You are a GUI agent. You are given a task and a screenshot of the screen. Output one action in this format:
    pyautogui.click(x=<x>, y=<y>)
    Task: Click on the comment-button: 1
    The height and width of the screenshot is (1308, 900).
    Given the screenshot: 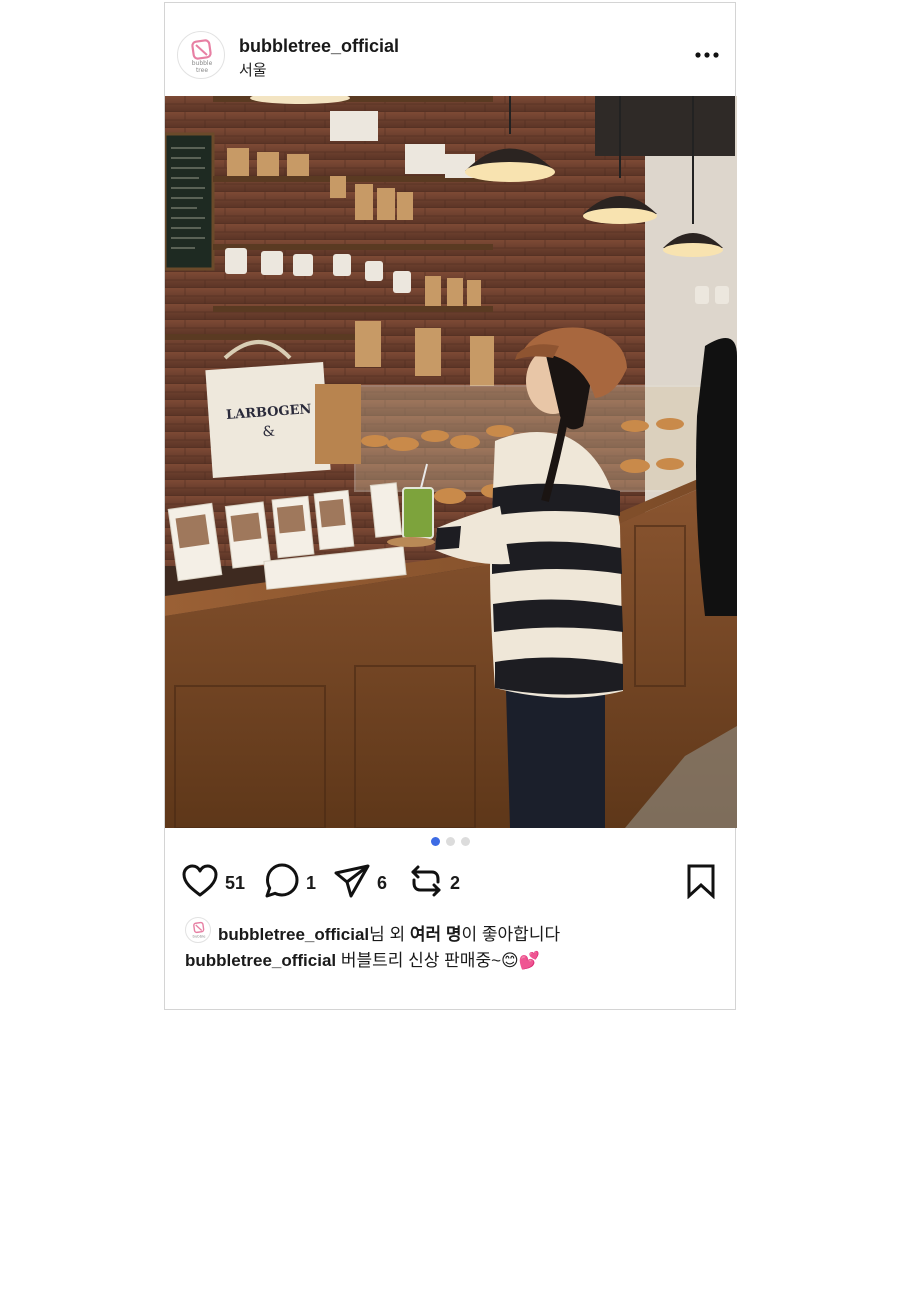 What is the action you would take?
    pyautogui.click(x=294, y=883)
    